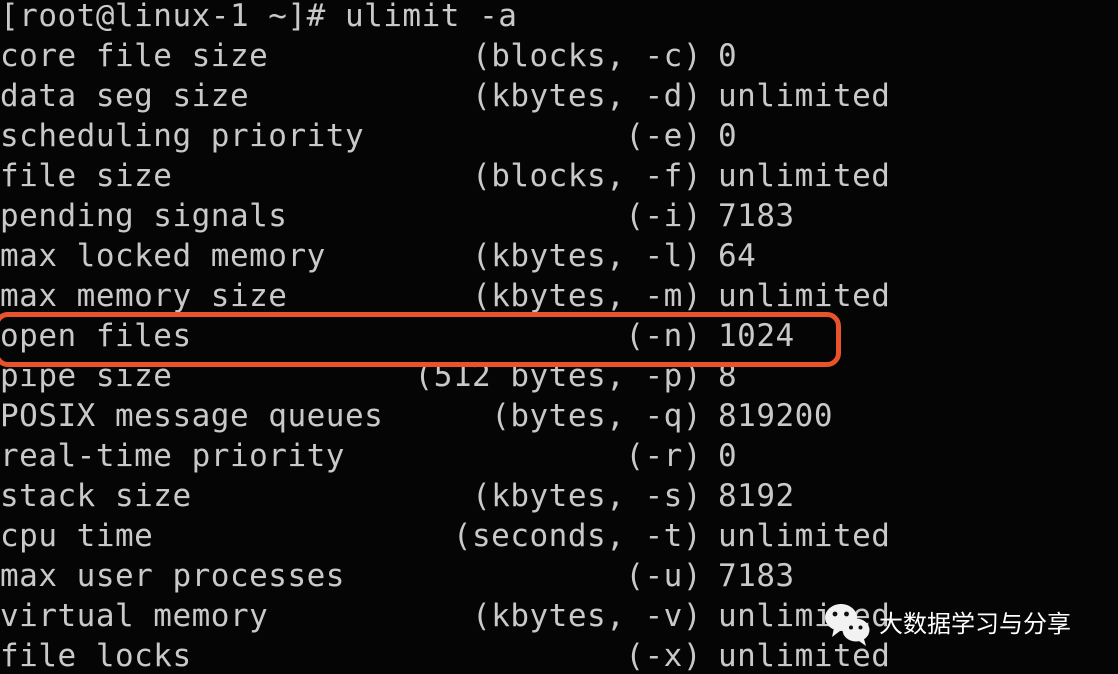 The width and height of the screenshot is (1118, 674). I want to click on ulimit-row: max user processes (-u) 7183, so click(559, 576).